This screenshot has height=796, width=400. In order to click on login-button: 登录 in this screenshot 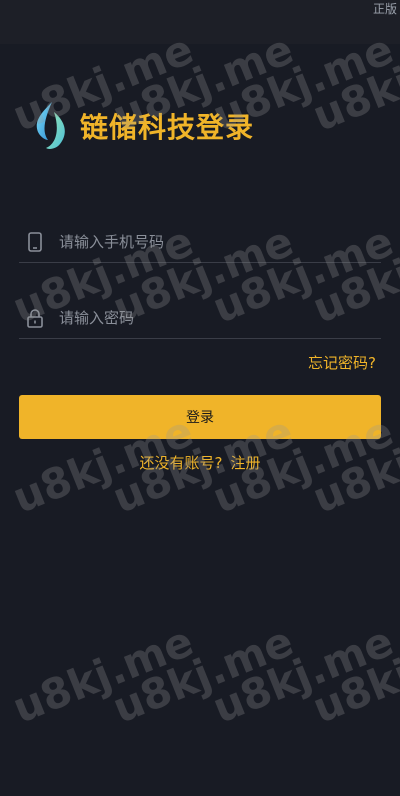, I will do `click(200, 417)`.